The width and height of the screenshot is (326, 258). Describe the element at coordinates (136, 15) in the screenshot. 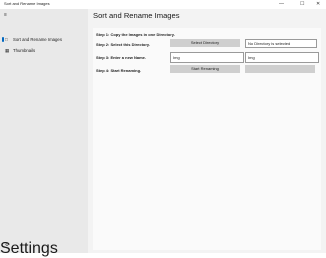

I see `page-title: Sort and Rename Images` at that location.